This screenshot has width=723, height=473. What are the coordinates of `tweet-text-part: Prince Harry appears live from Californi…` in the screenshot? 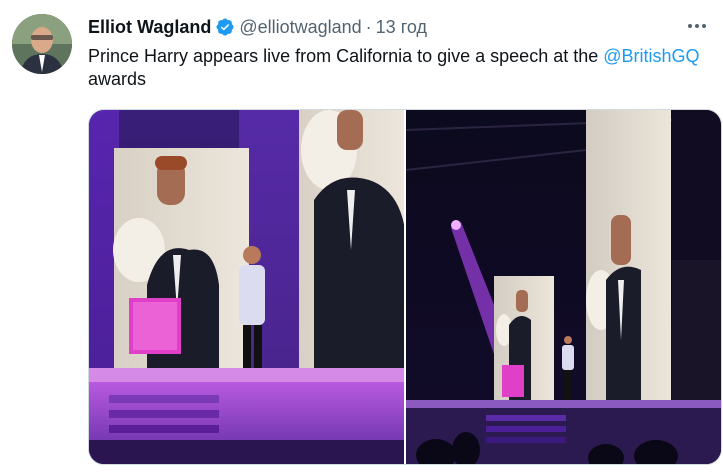 It's located at (346, 56).